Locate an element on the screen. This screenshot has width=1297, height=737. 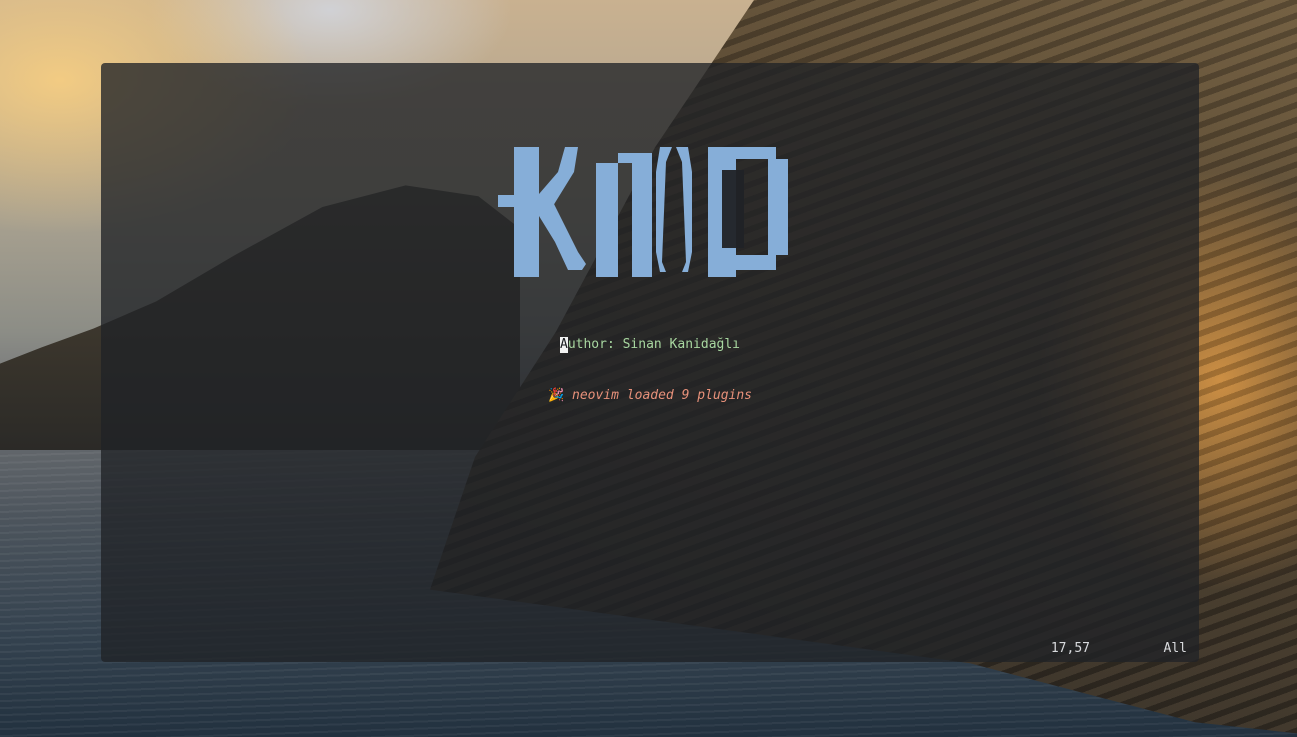
scroll-indicator: All is located at coordinates (1175, 648).